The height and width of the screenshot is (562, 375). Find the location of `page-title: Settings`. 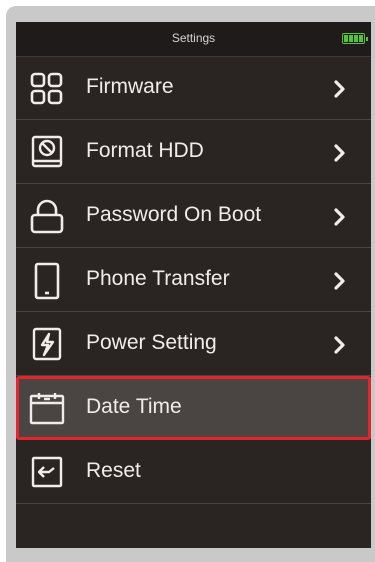

page-title: Settings is located at coordinates (193, 38).